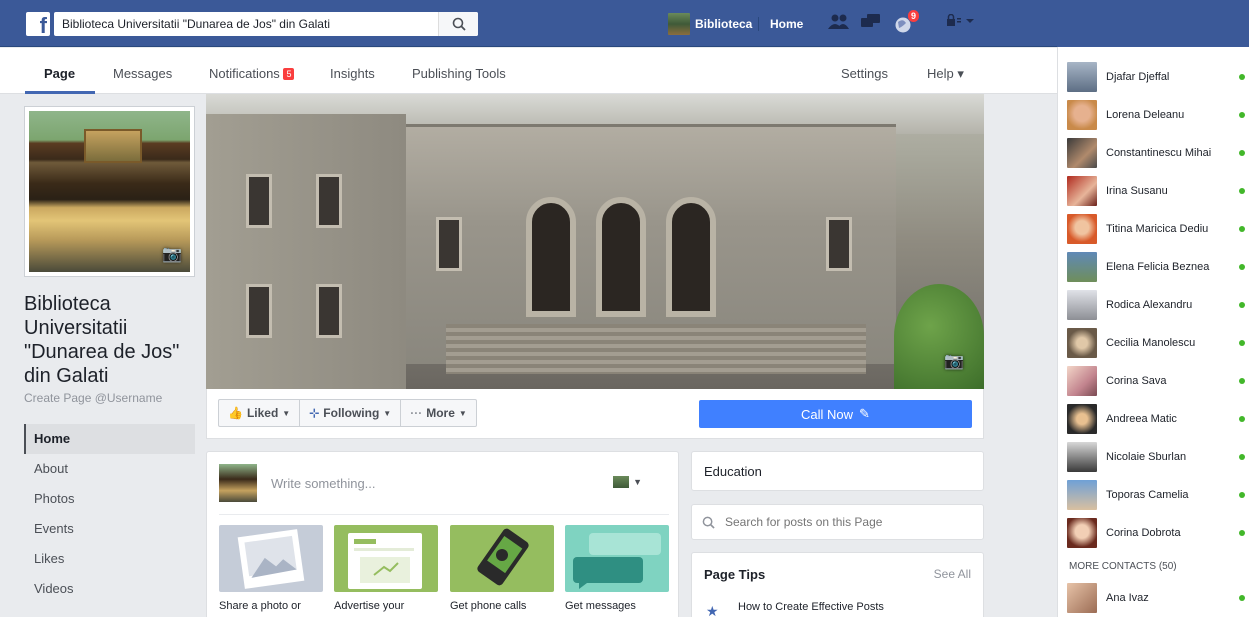 This screenshot has height=617, width=1249. I want to click on chat-contact: Ana Ivaz, so click(1156, 598).